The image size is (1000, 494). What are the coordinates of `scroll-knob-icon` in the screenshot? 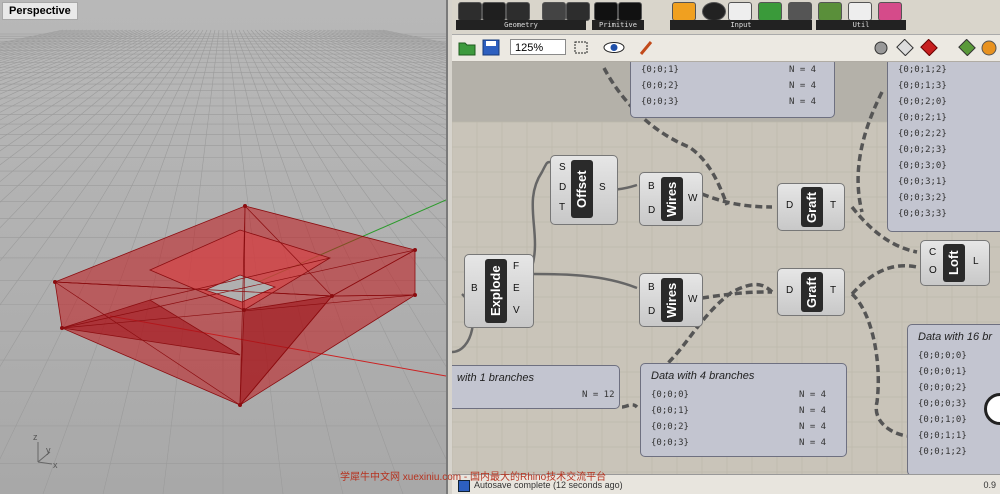 It's located at (992, 409).